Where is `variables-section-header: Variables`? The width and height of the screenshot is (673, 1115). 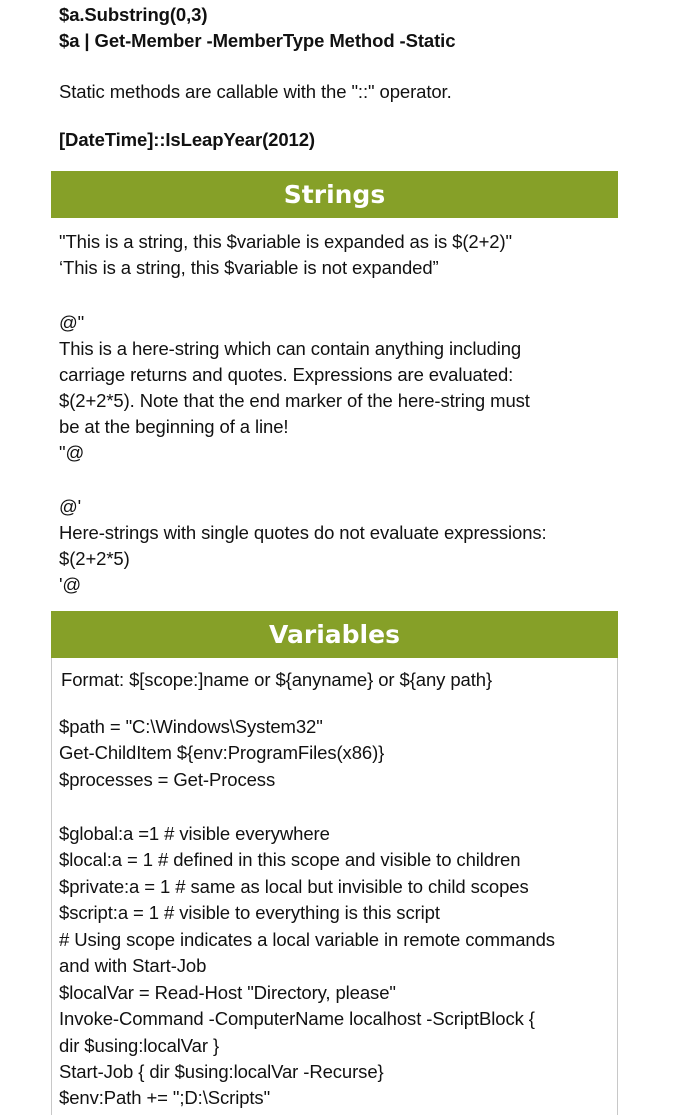 variables-section-header: Variables is located at coordinates (334, 634).